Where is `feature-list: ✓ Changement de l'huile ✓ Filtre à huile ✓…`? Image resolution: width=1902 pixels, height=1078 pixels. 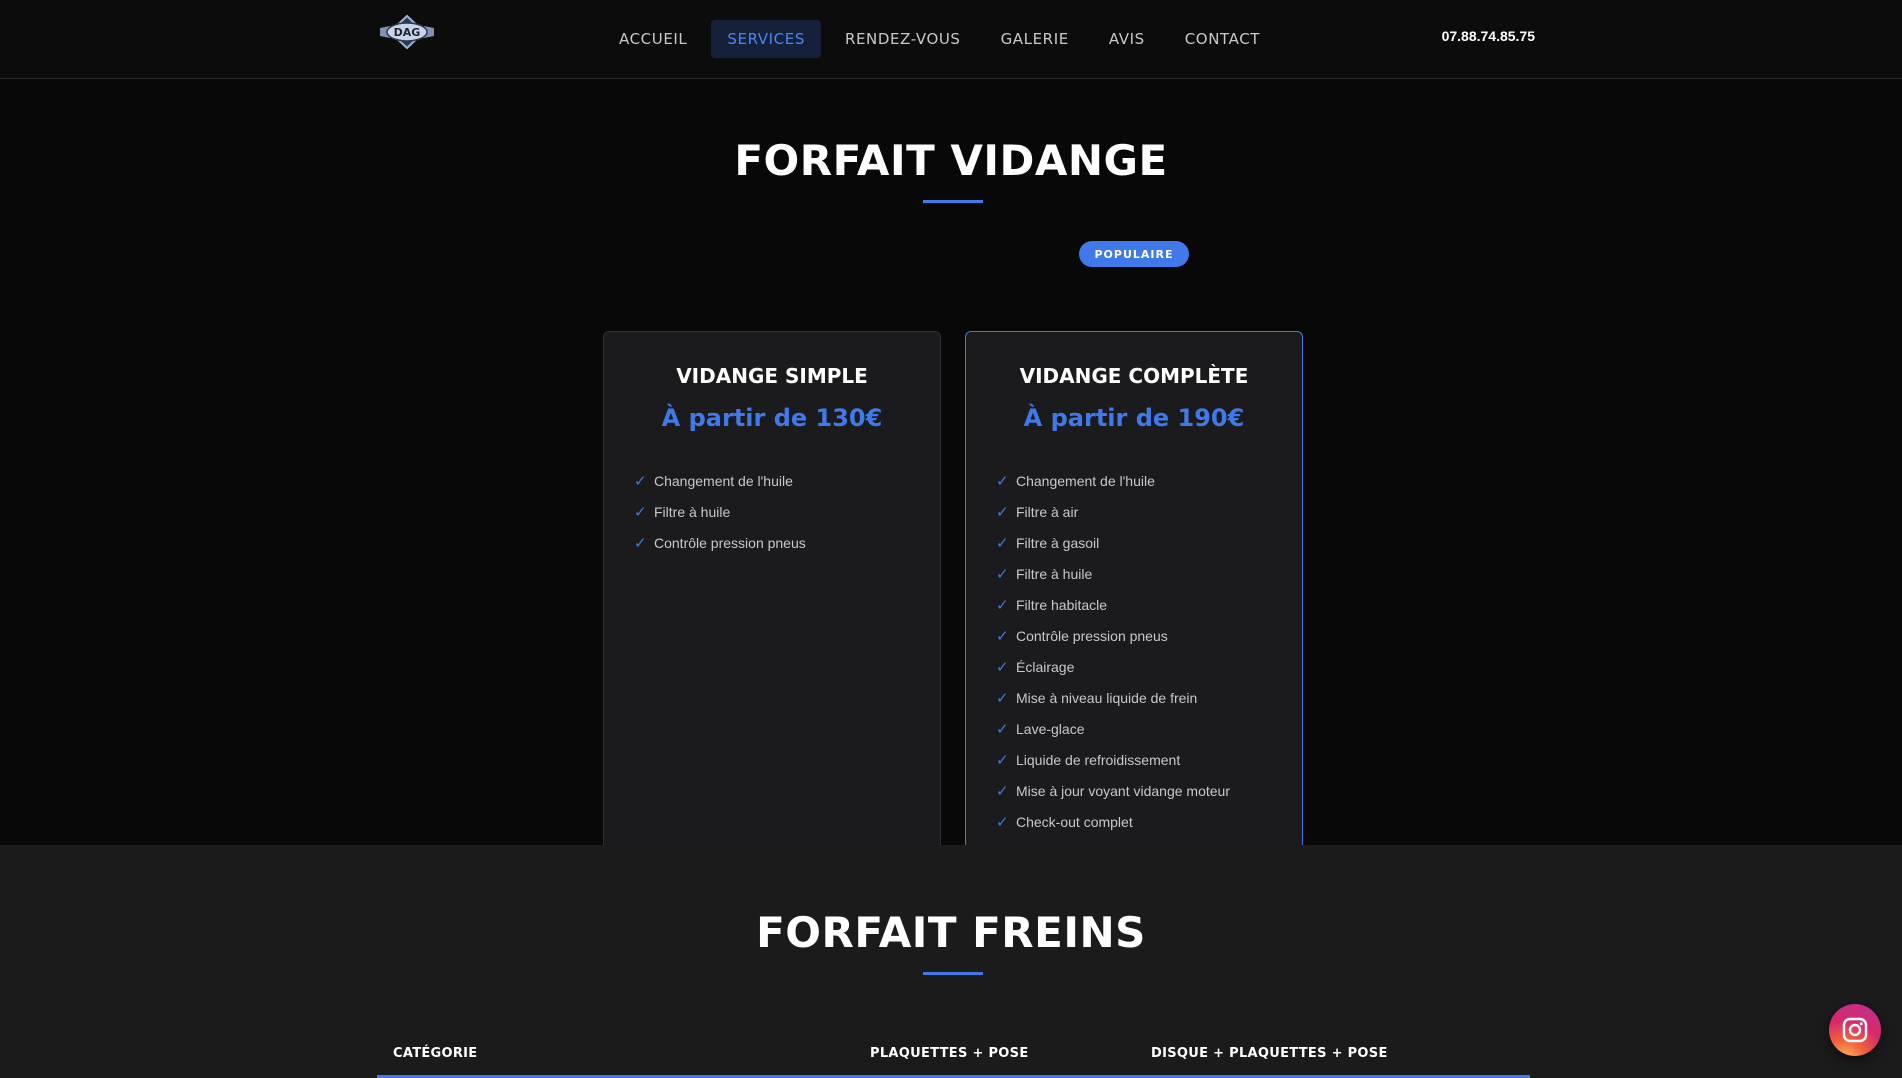 feature-list: ✓ Changement de l'huile ✓ Filtre à huile ✓… is located at coordinates (720, 511).